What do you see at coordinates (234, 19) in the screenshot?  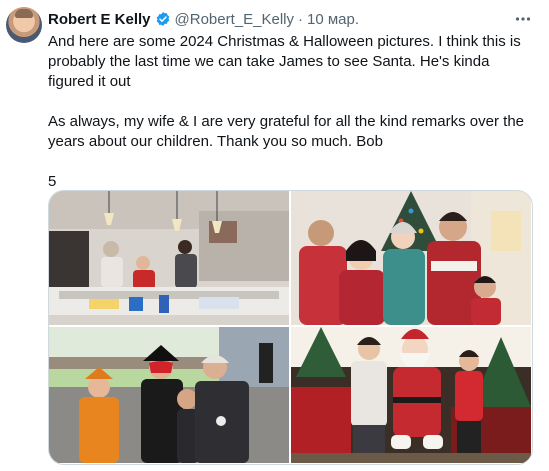 I see `author-handle: @Robert_E_Kelly` at bounding box center [234, 19].